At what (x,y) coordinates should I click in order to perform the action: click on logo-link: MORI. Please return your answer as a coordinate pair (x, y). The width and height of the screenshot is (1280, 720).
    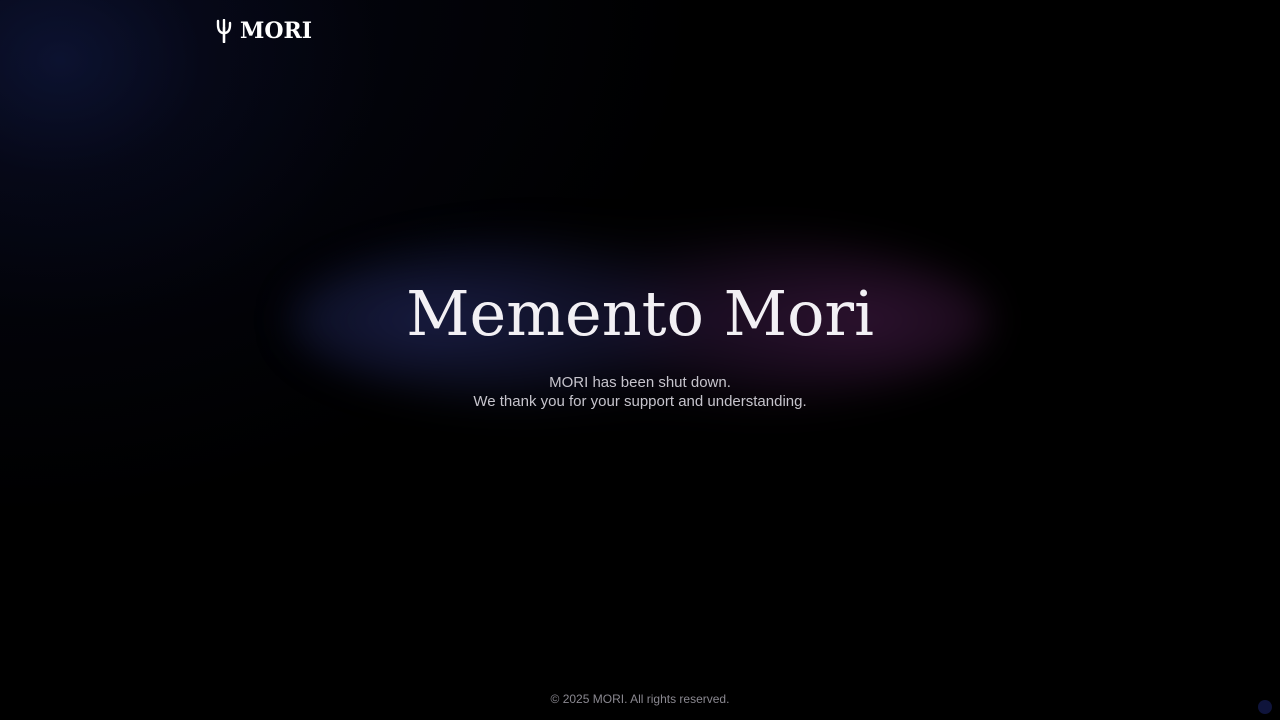
    Looking at the image, I should click on (263, 31).